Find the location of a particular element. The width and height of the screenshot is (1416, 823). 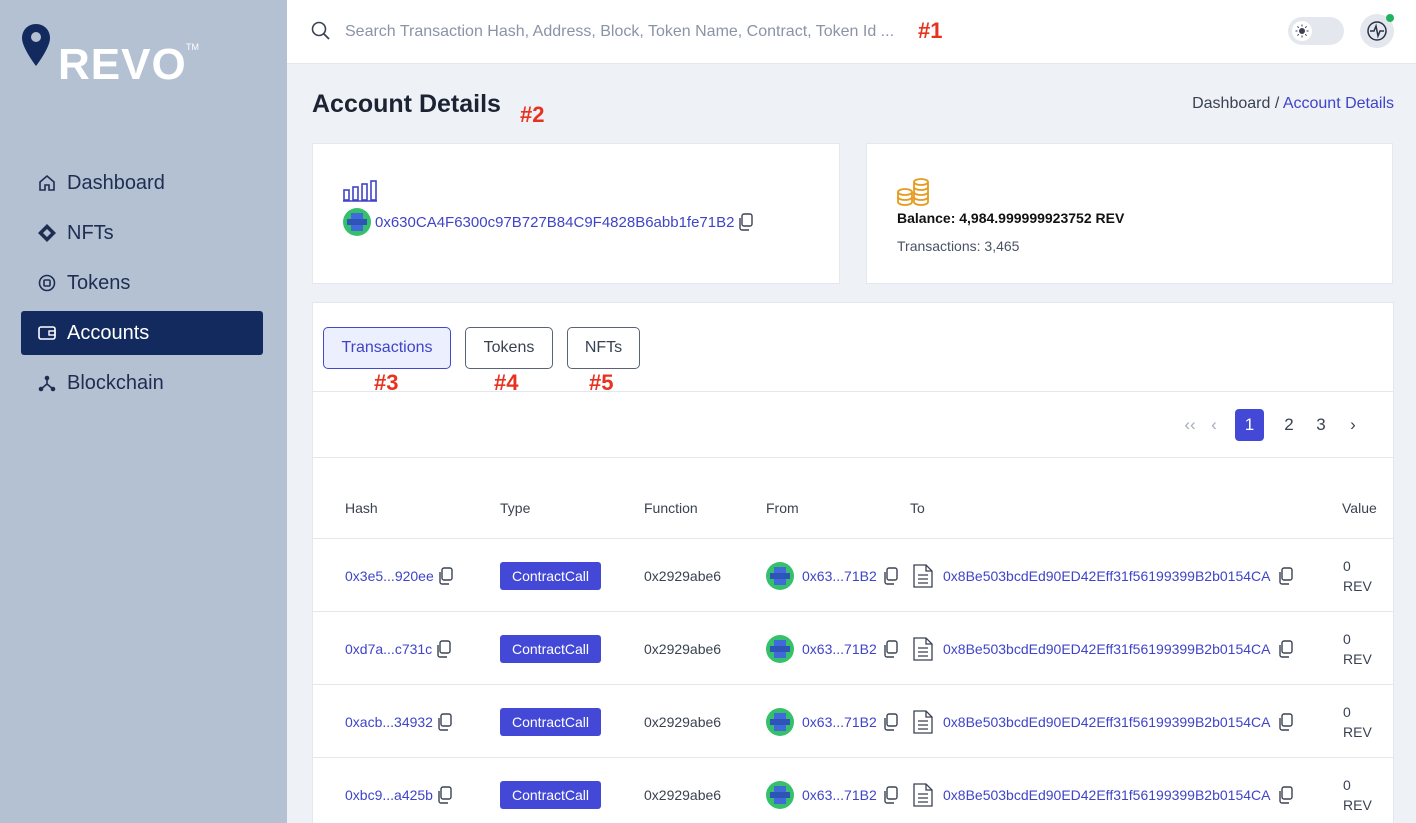

topbar: #1 is located at coordinates (851, 32).